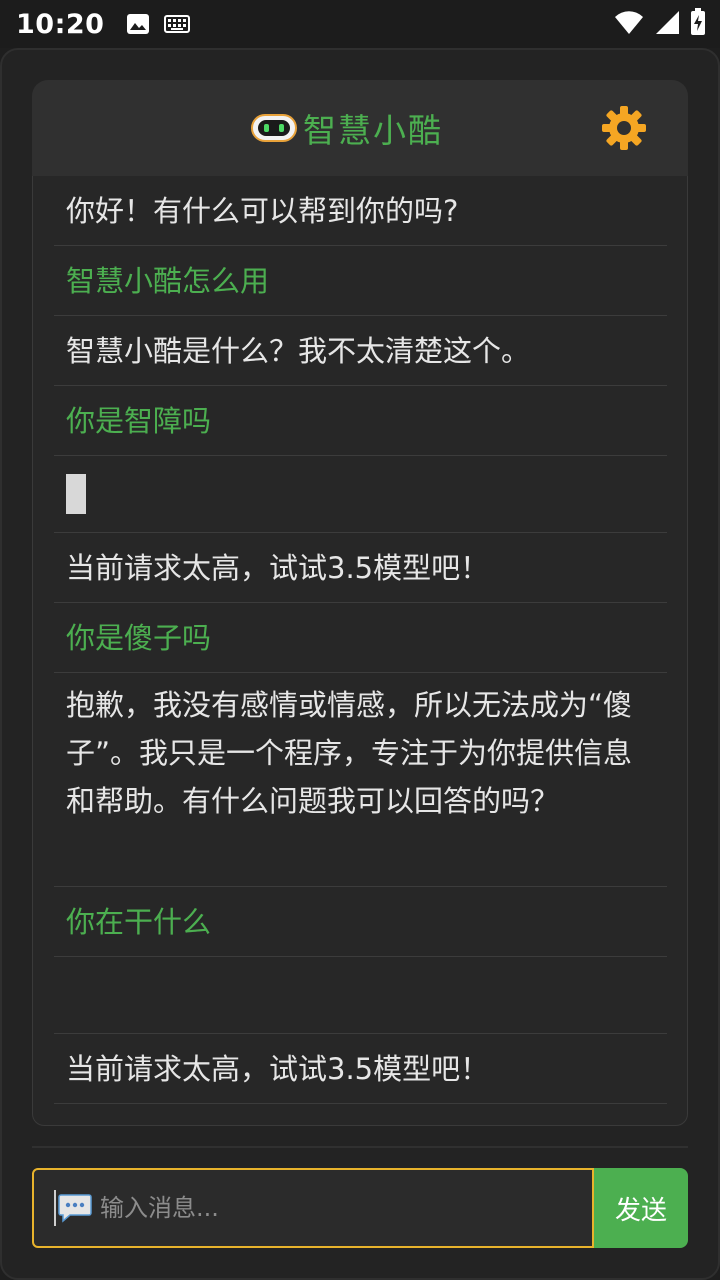  I want to click on text-caret, so click(55, 1208).